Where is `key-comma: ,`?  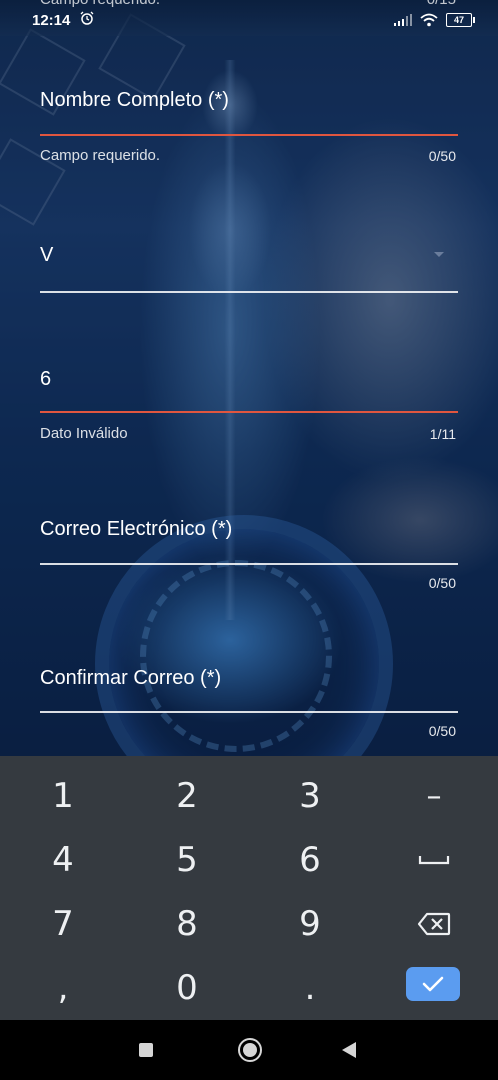 key-comma: , is located at coordinates (63, 988).